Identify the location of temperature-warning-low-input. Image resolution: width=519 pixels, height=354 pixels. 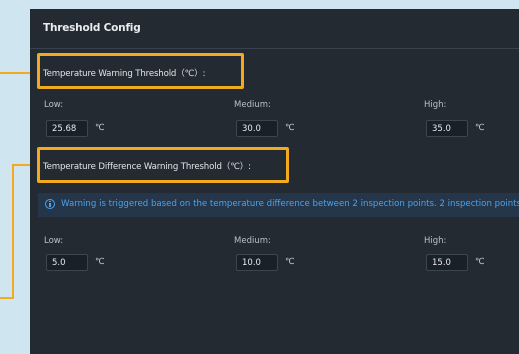
(67, 128).